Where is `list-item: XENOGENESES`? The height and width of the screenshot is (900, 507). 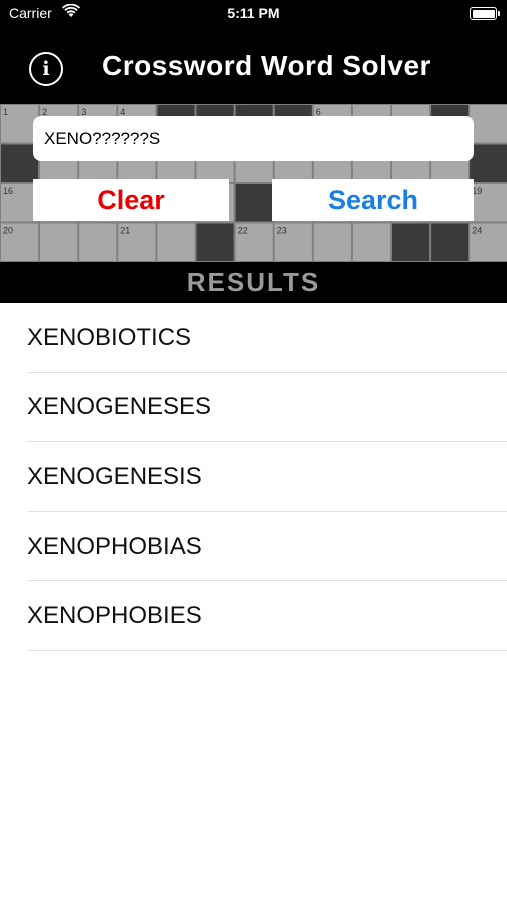
list-item: XENOGENESES is located at coordinates (253, 408).